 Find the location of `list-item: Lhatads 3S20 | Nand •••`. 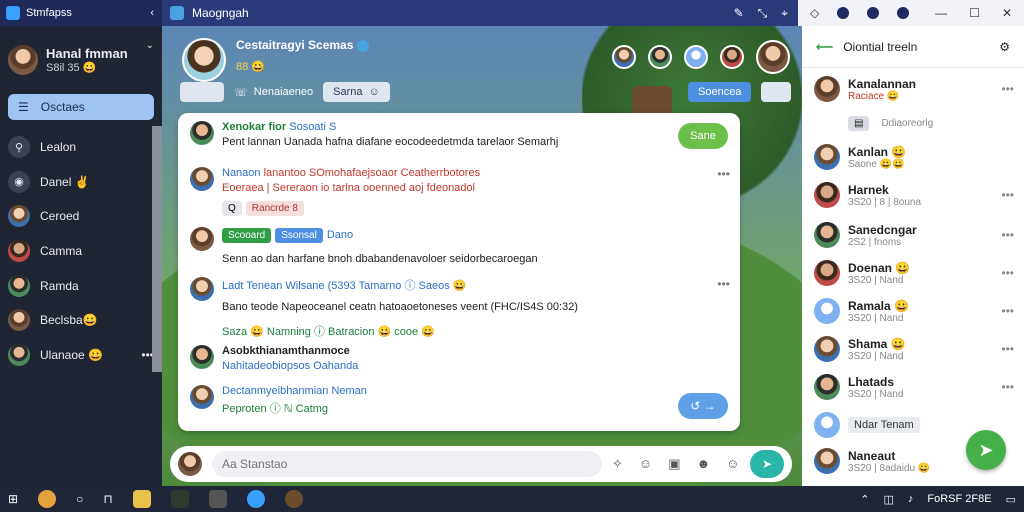

list-item: Lhatads 3S20 | Nand ••• is located at coordinates (914, 387).